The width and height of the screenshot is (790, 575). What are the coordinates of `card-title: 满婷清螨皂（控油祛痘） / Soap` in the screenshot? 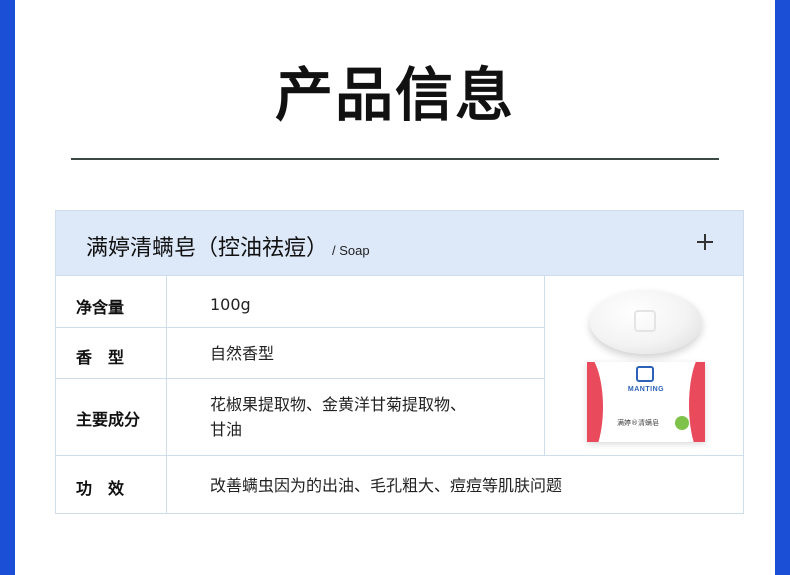 It's located at (228, 246).